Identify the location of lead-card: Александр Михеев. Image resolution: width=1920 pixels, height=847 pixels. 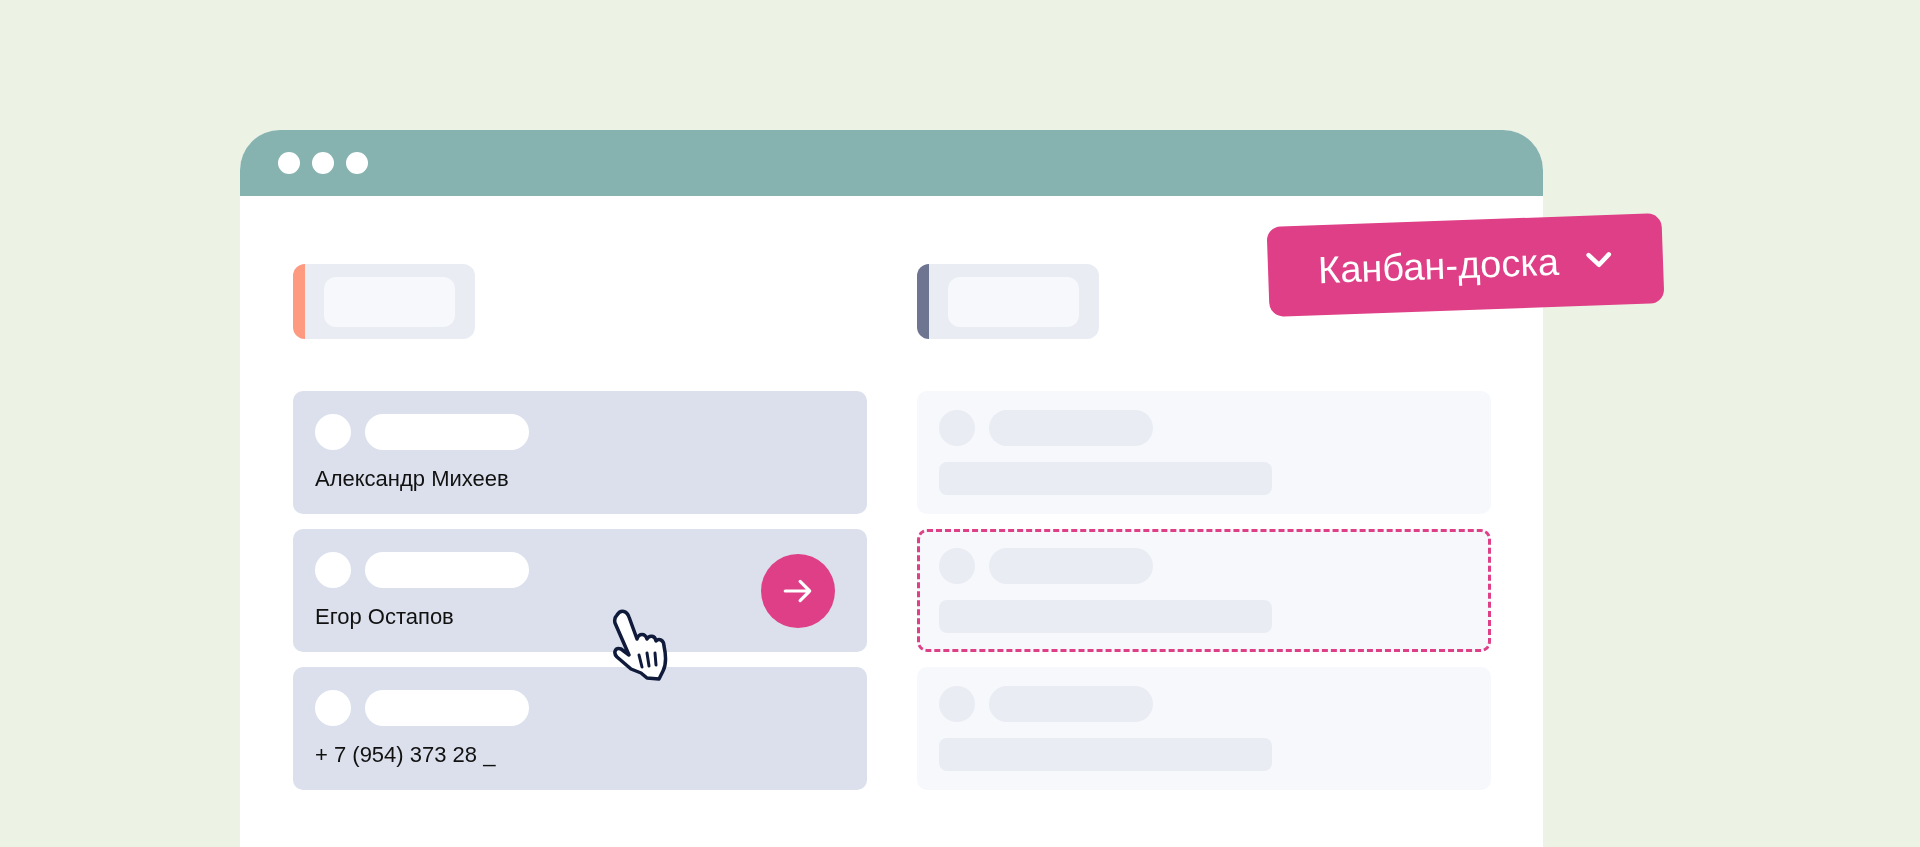
(580, 452).